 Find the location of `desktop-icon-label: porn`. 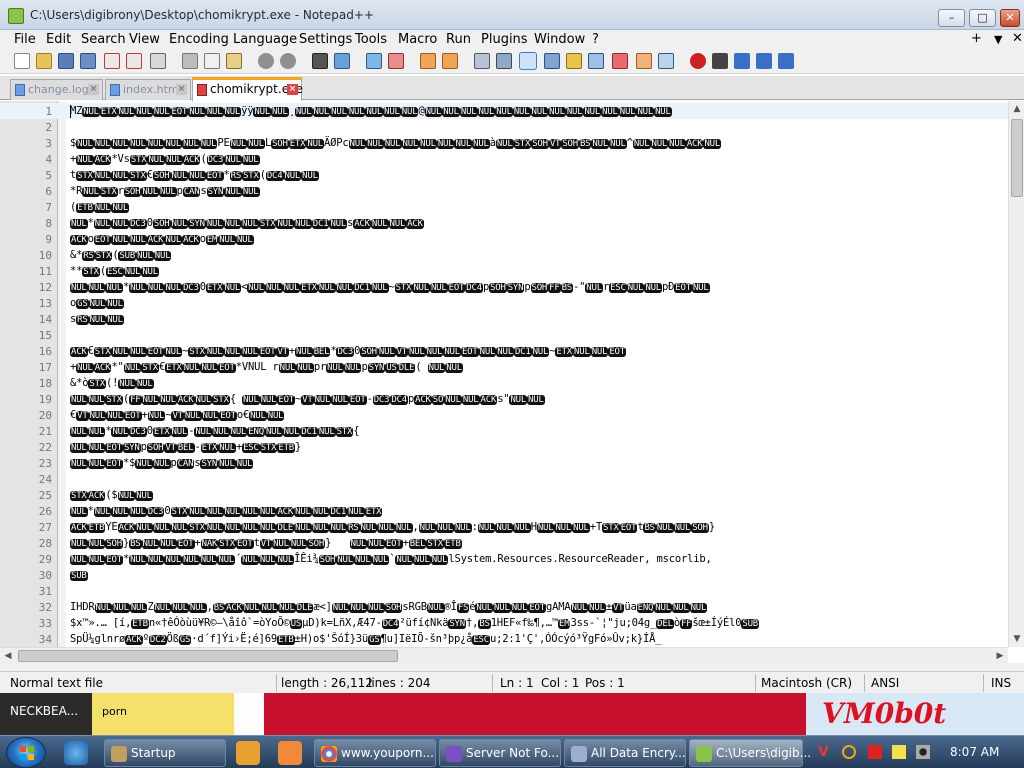

desktop-icon-label: porn is located at coordinates (114, 711).